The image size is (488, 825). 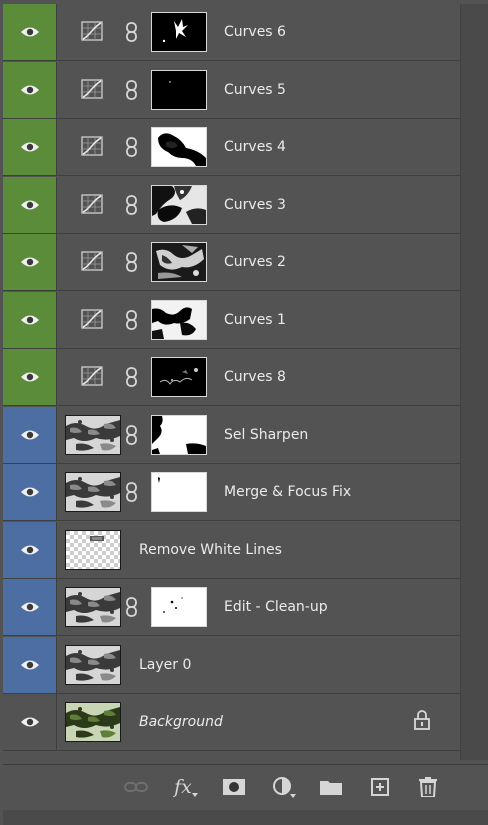 I want to click on layer-name: Curves 1, so click(x=255, y=320).